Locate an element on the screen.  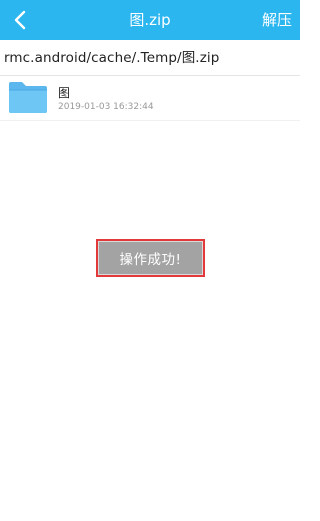
top-app-bar: 图.zip 解压 is located at coordinates (150, 20).